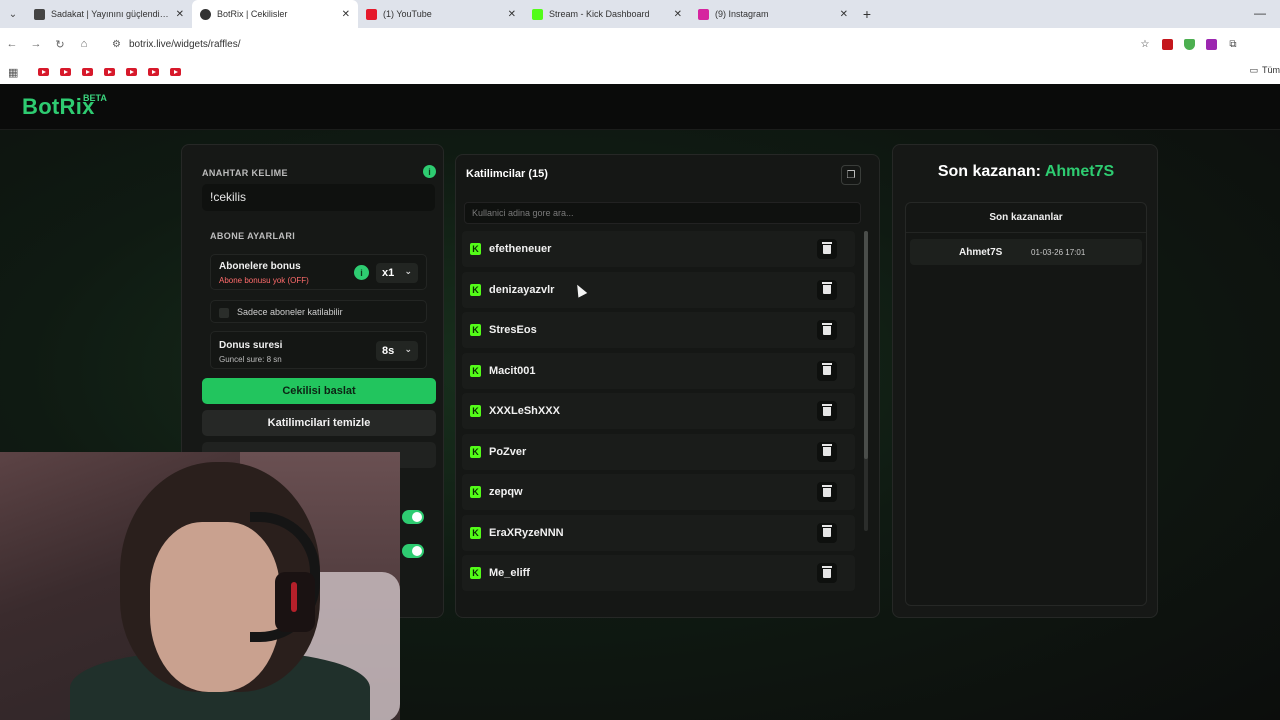 The height and width of the screenshot is (720, 1280). Describe the element at coordinates (1026, 404) in the screenshot. I see `recent-winners-list: Son kazananlar Ahmet7S 01-03-26 17:01` at that location.